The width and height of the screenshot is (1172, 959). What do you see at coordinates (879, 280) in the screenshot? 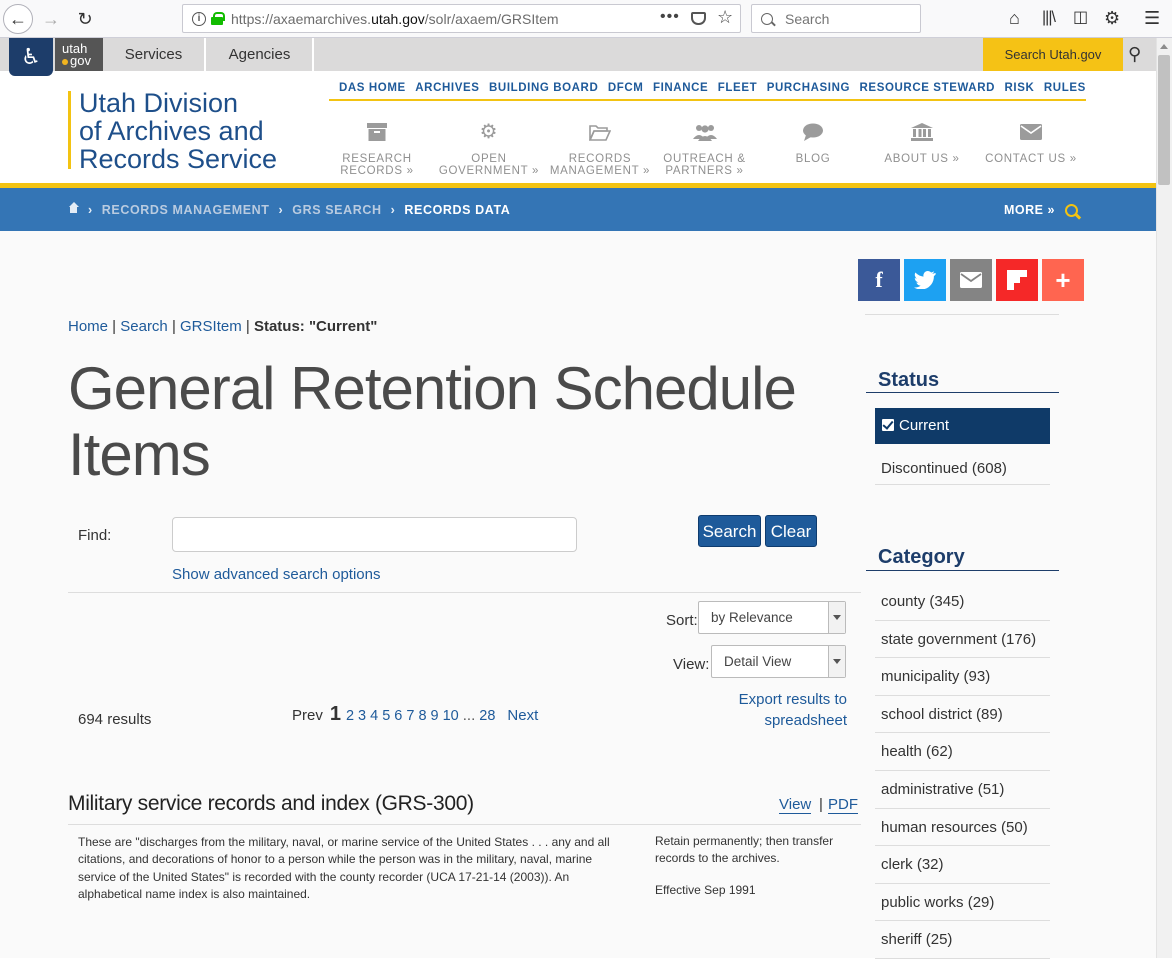
I see `share-facebook-button: f` at bounding box center [879, 280].